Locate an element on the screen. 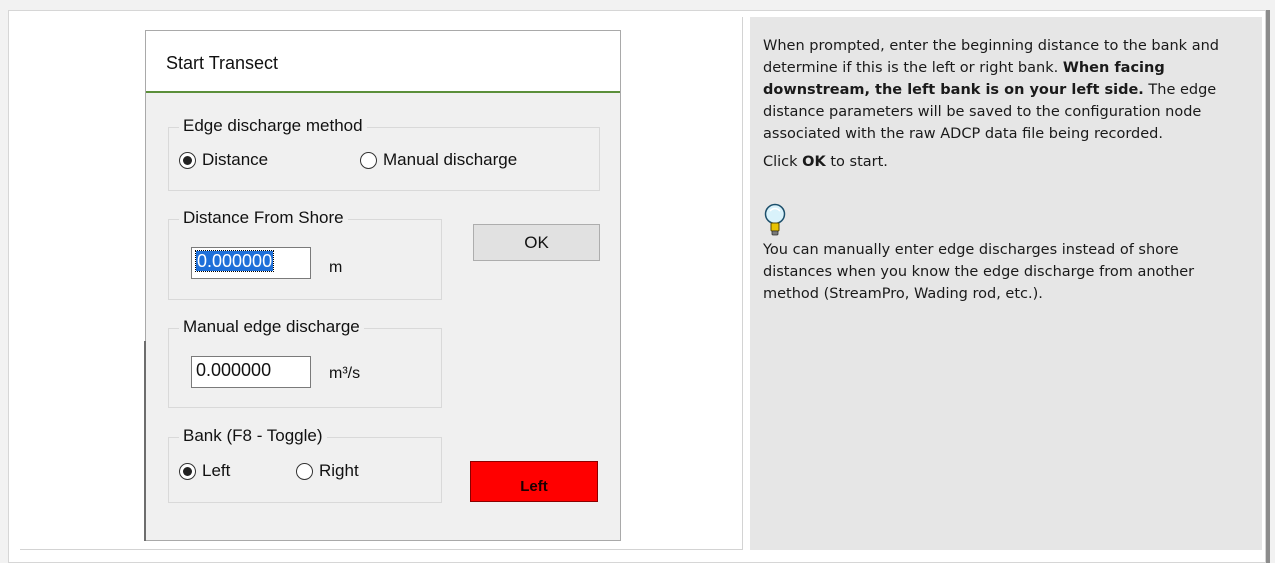 The image size is (1275, 563). manual-edge-input: 0.000000 is located at coordinates (251, 372).